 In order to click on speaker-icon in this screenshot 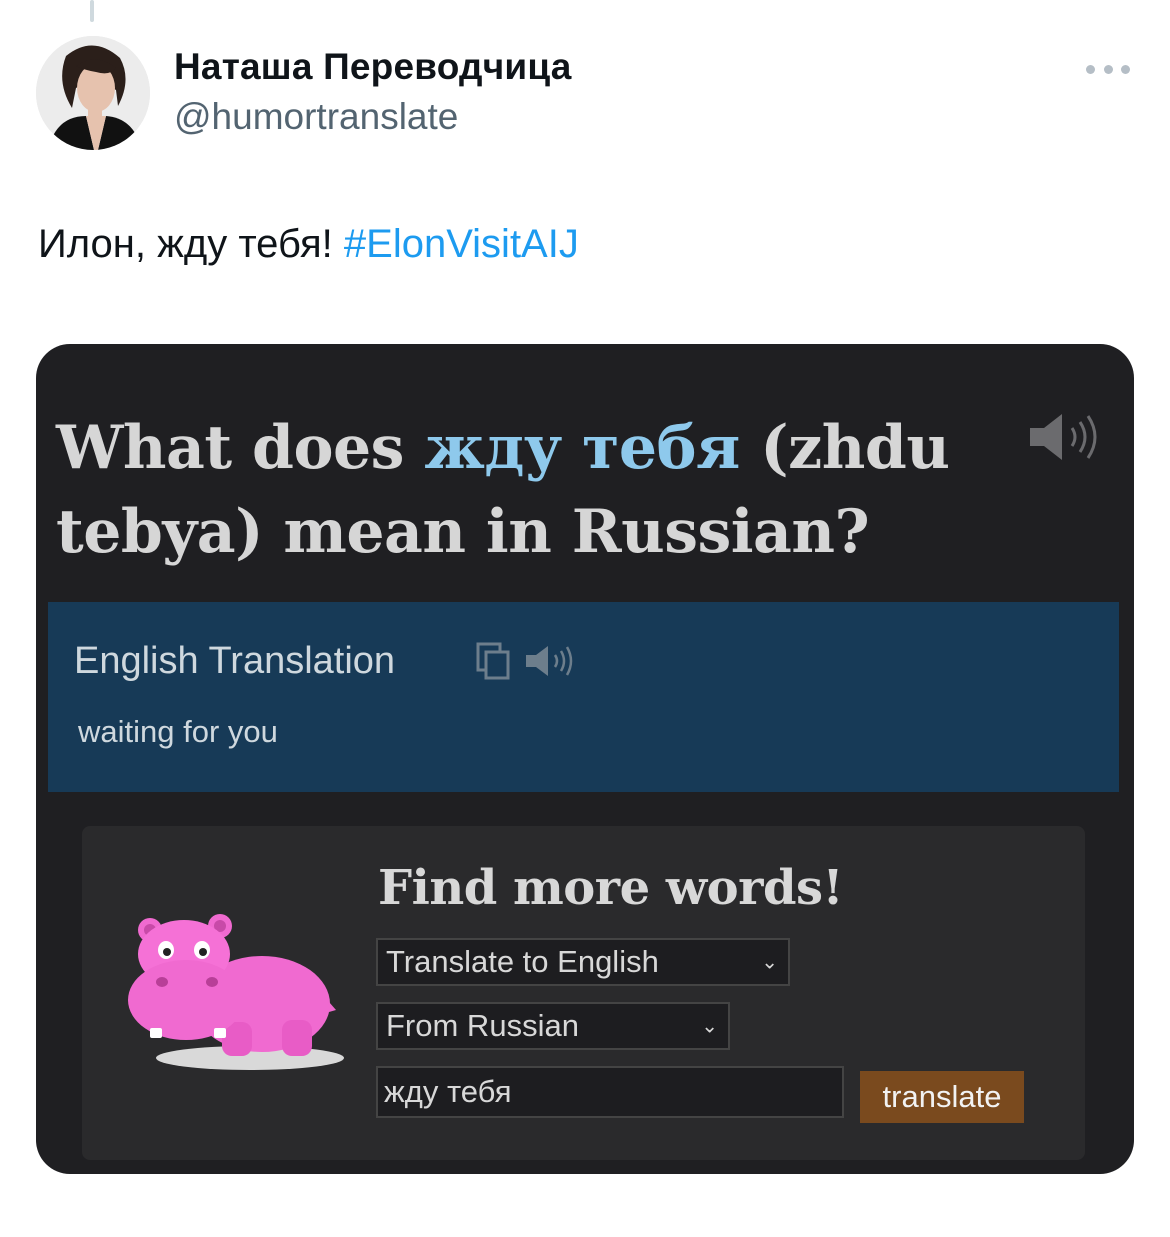, I will do `click(1064, 437)`.